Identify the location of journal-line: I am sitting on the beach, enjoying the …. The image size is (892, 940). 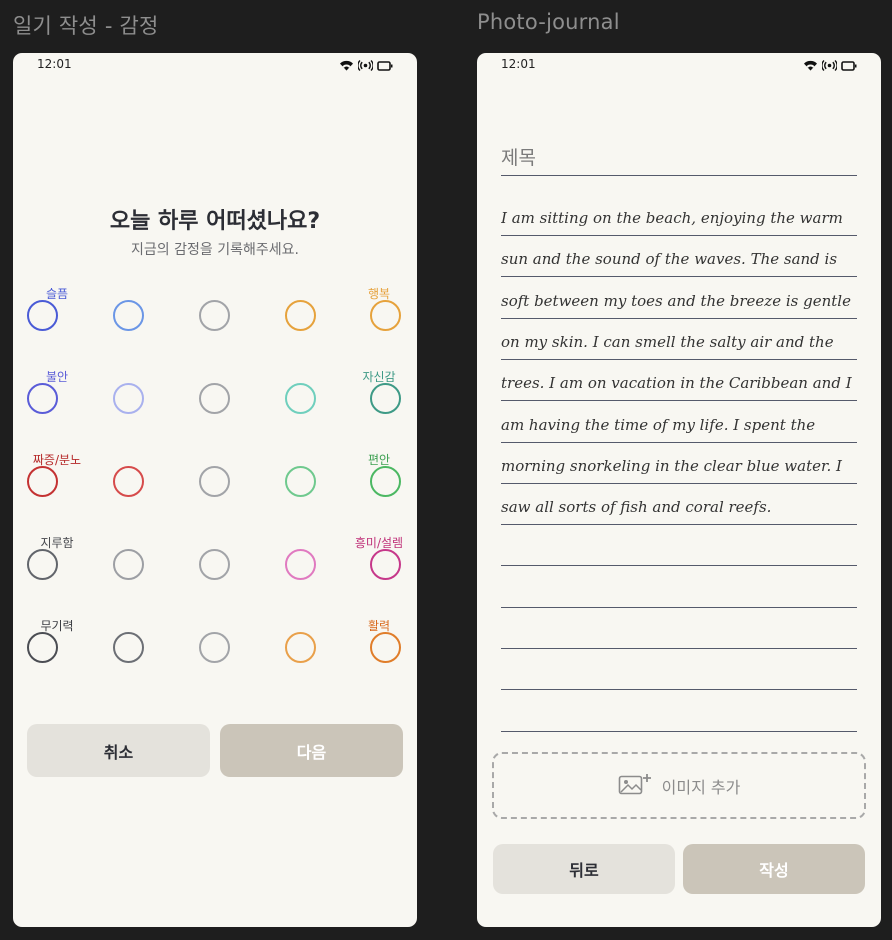
(679, 216).